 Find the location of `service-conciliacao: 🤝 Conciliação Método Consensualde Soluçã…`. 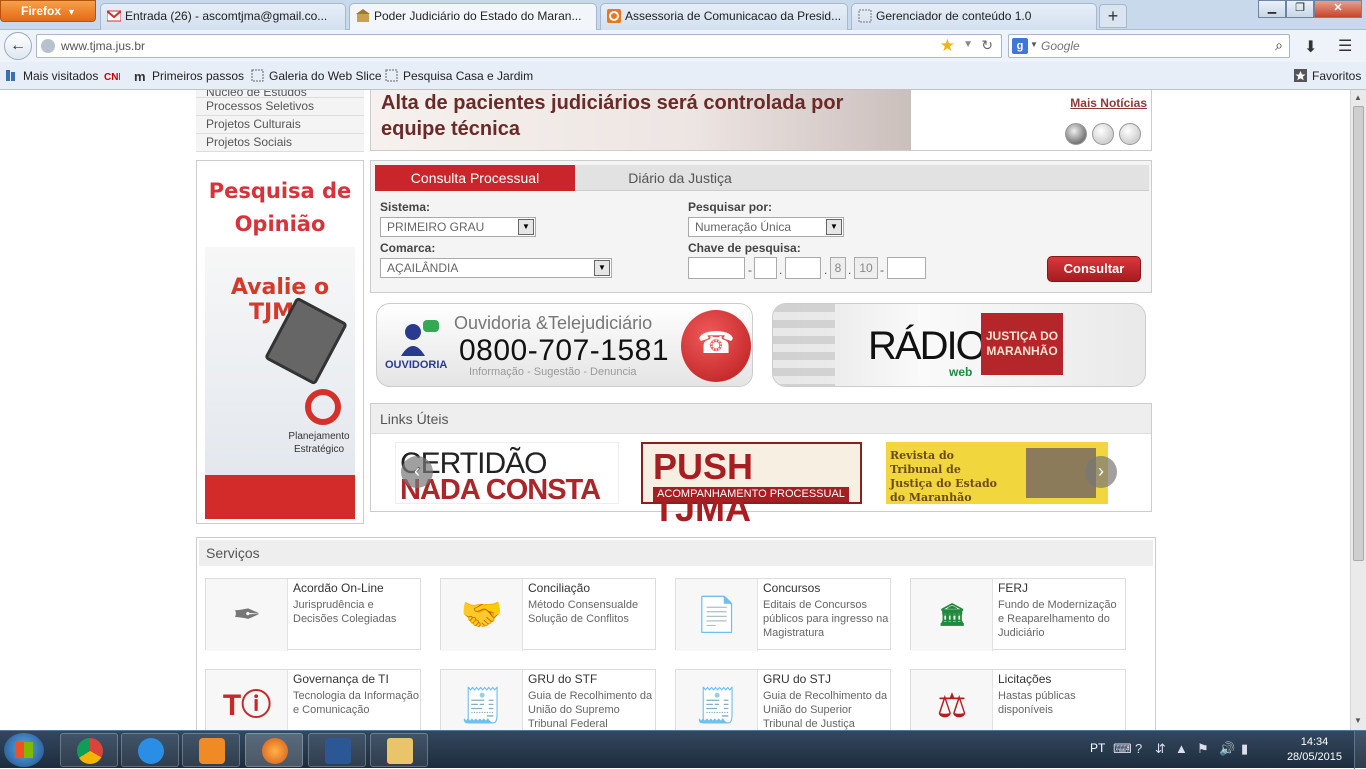

service-conciliacao: 🤝 Conciliação Método Consensualde Soluçã… is located at coordinates (548, 614).